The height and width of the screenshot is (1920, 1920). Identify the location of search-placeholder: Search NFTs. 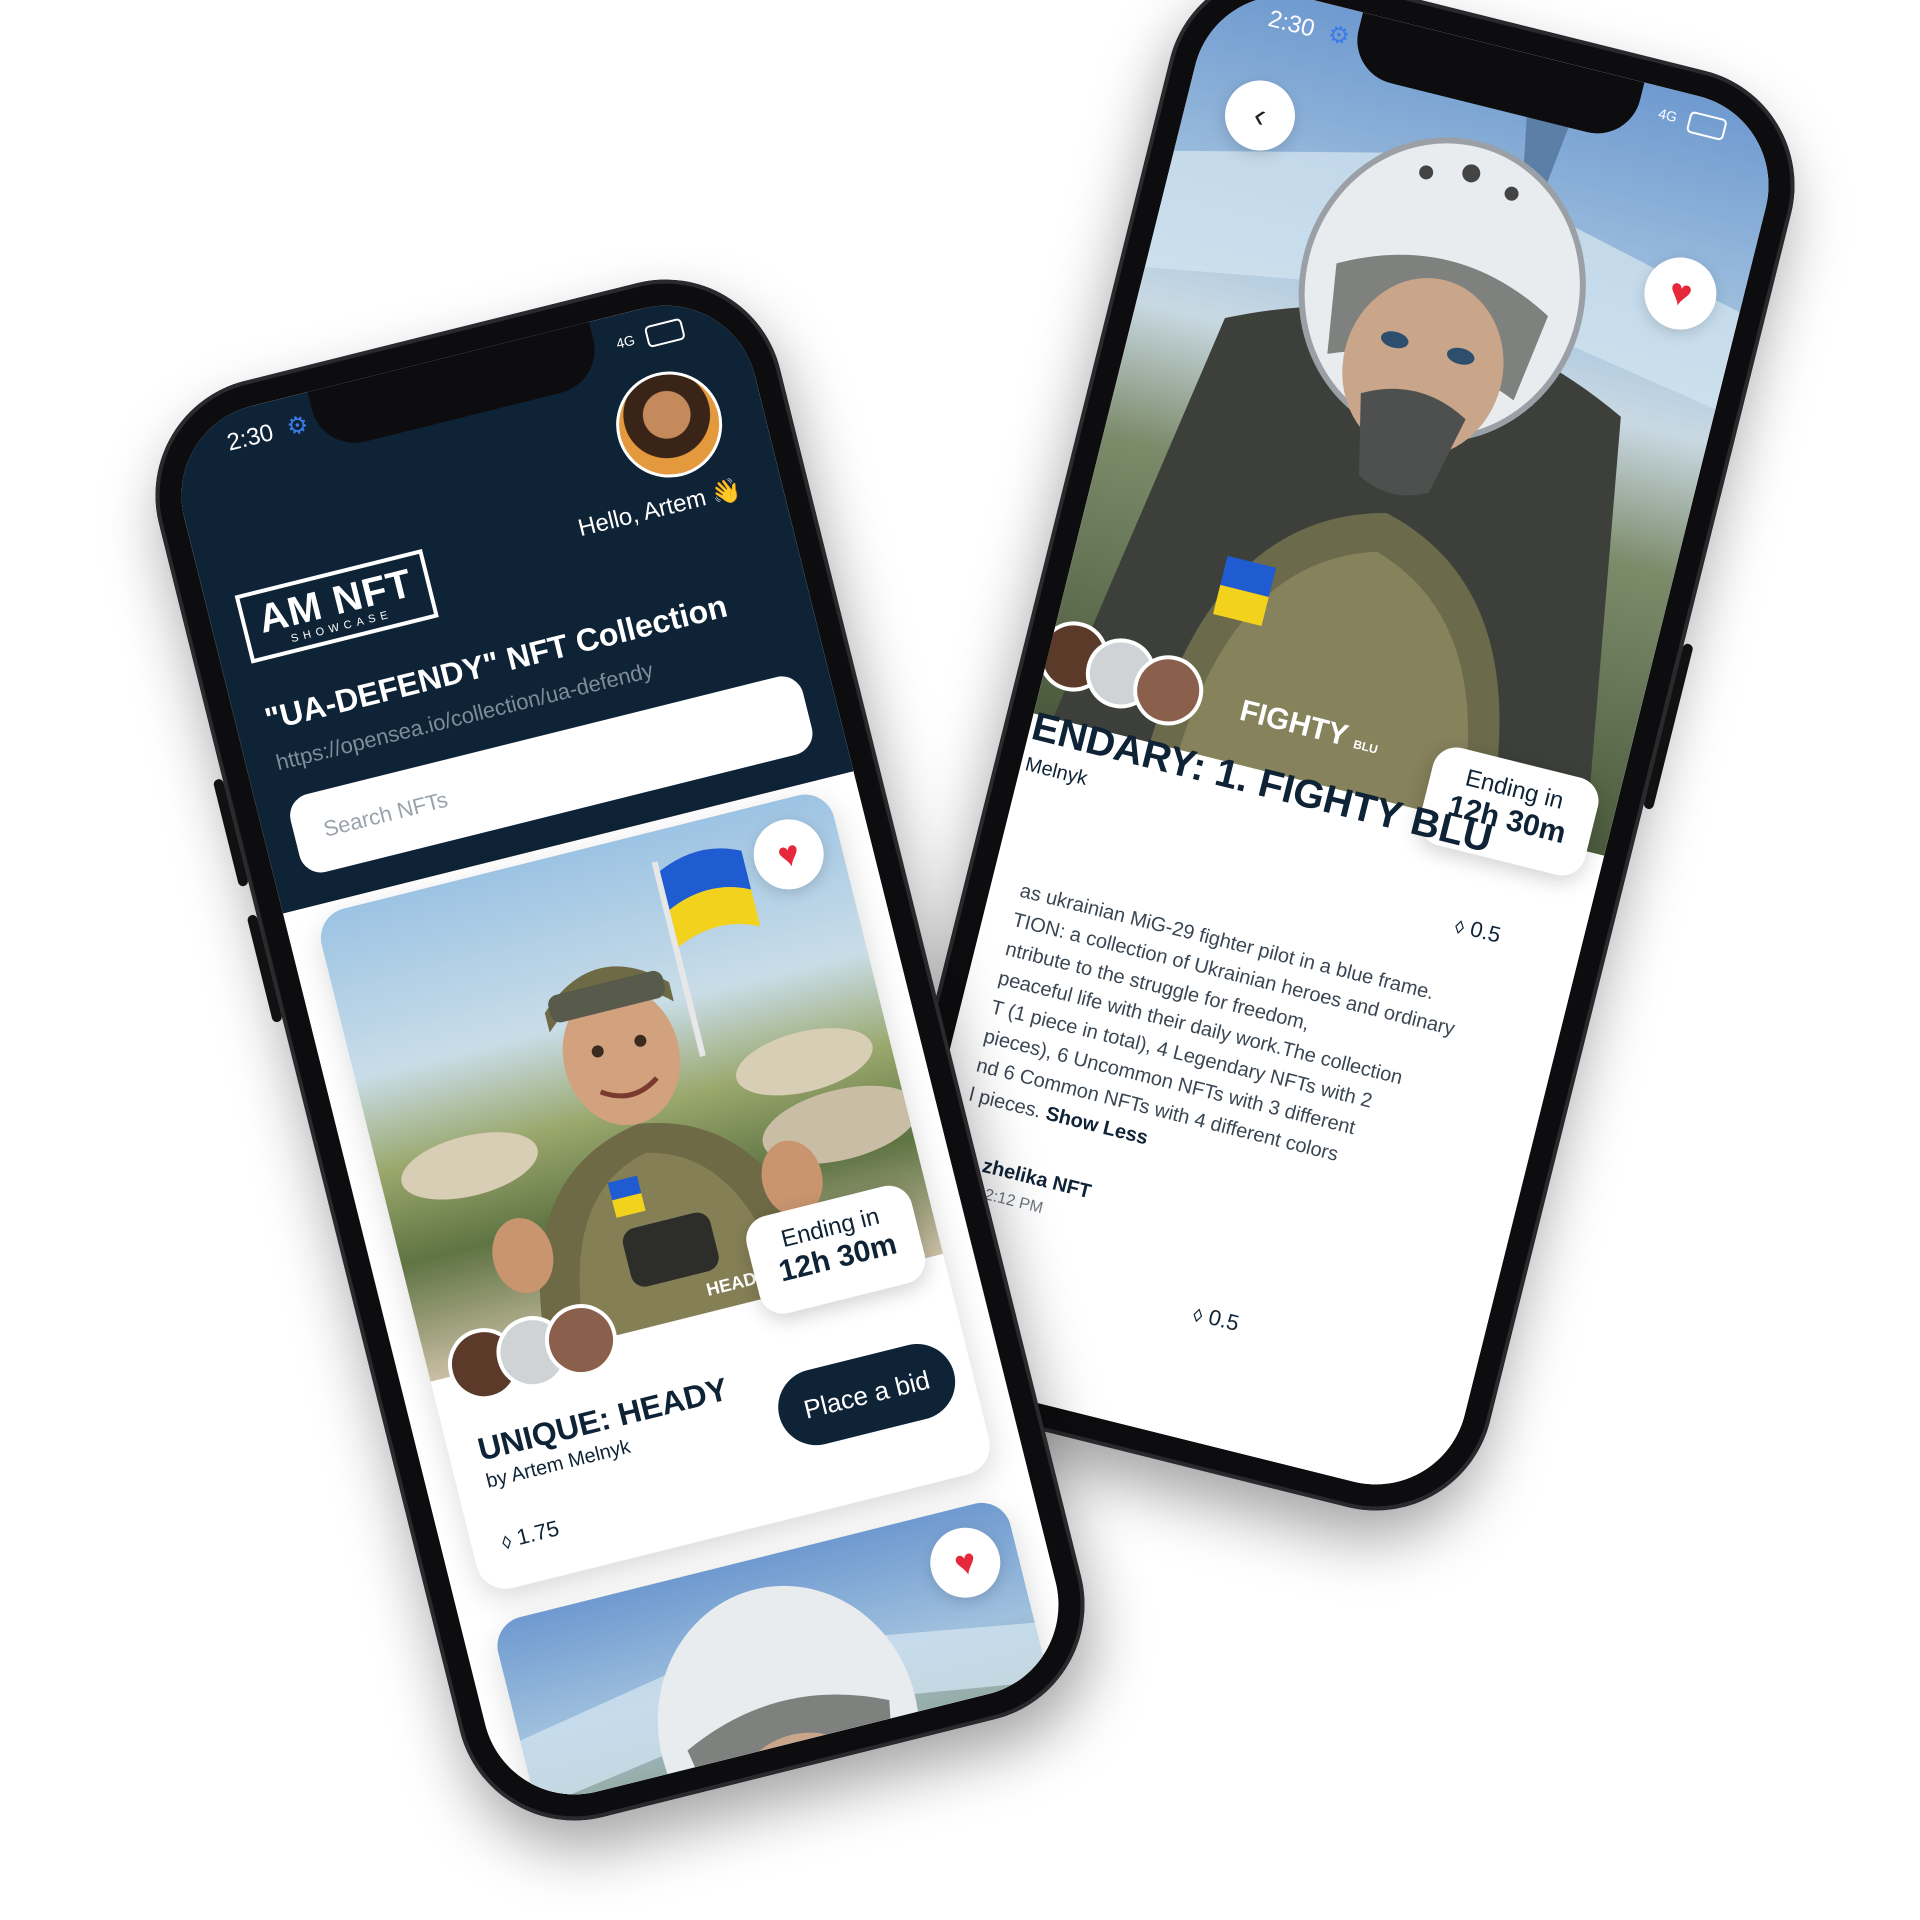
(385, 814).